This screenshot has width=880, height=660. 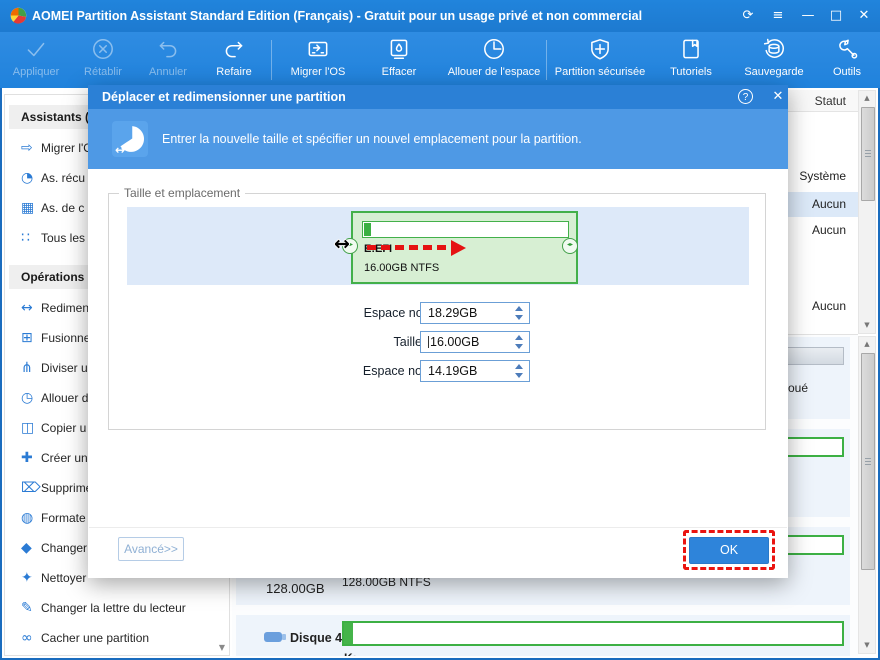 What do you see at coordinates (778, 16) in the screenshot?
I see `menu-icon: ≡` at bounding box center [778, 16].